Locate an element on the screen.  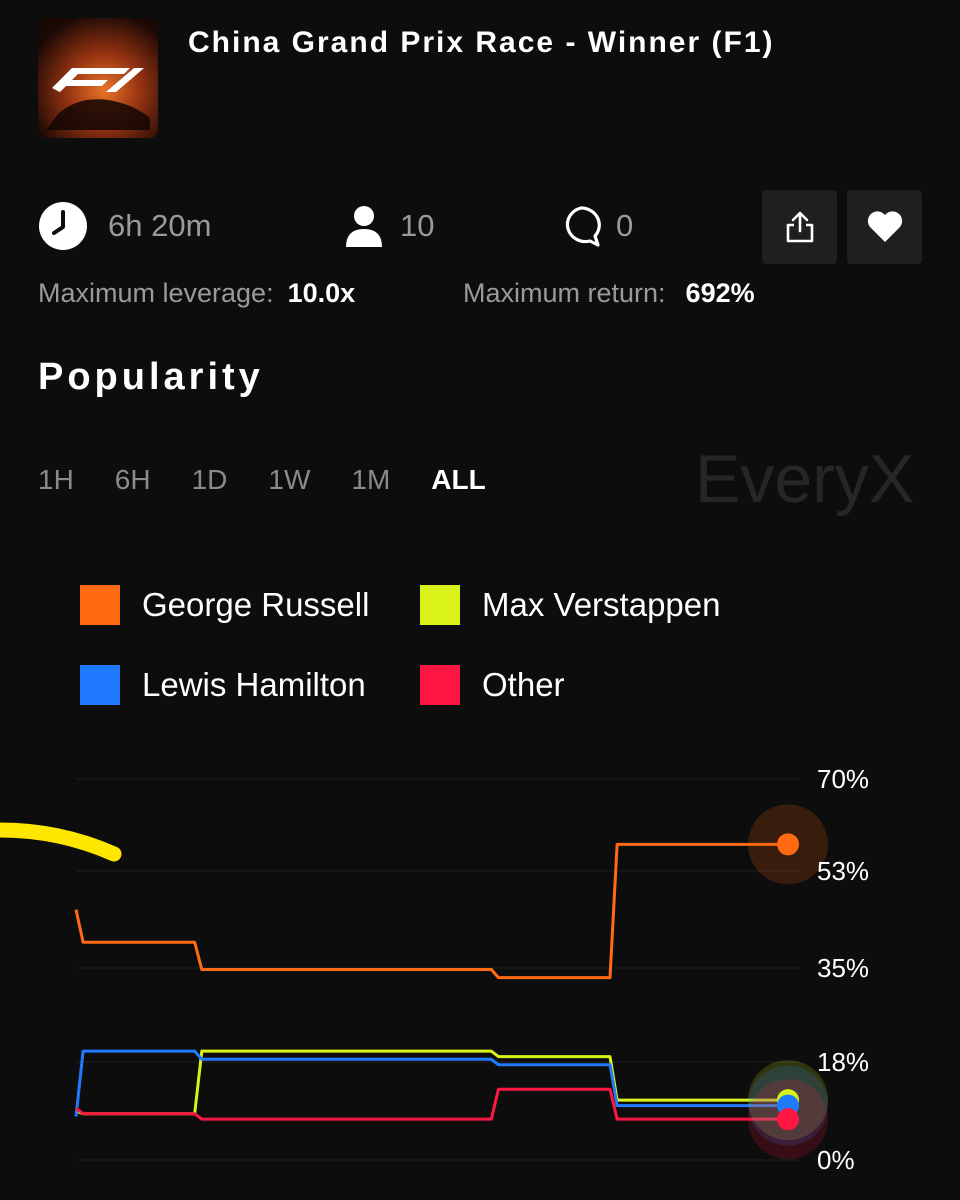
max-return-label: Maximum return: is located at coordinates (564, 293).